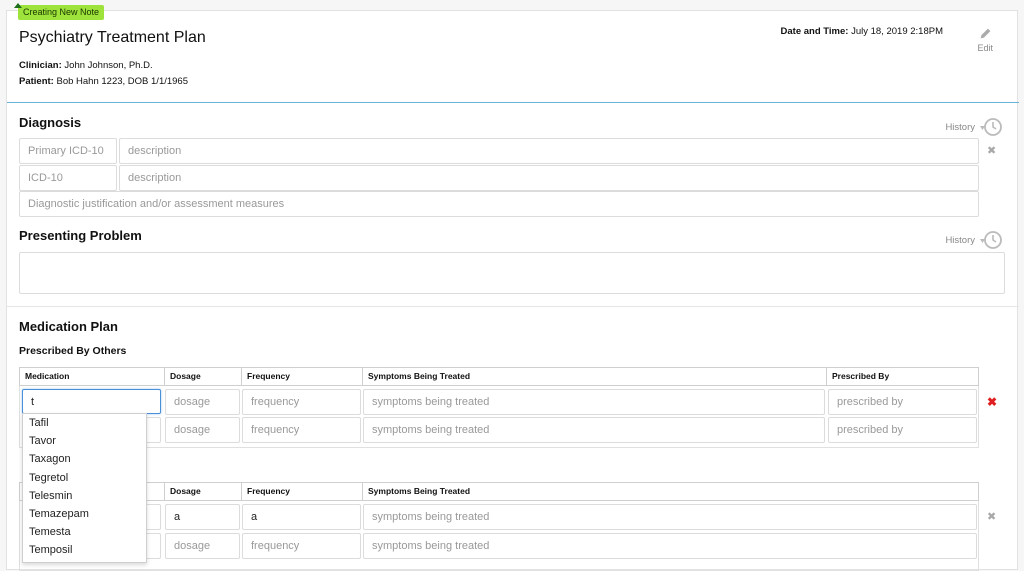 The width and height of the screenshot is (1024, 571). Describe the element at coordinates (985, 33) in the screenshot. I see `pencil-icon` at that location.